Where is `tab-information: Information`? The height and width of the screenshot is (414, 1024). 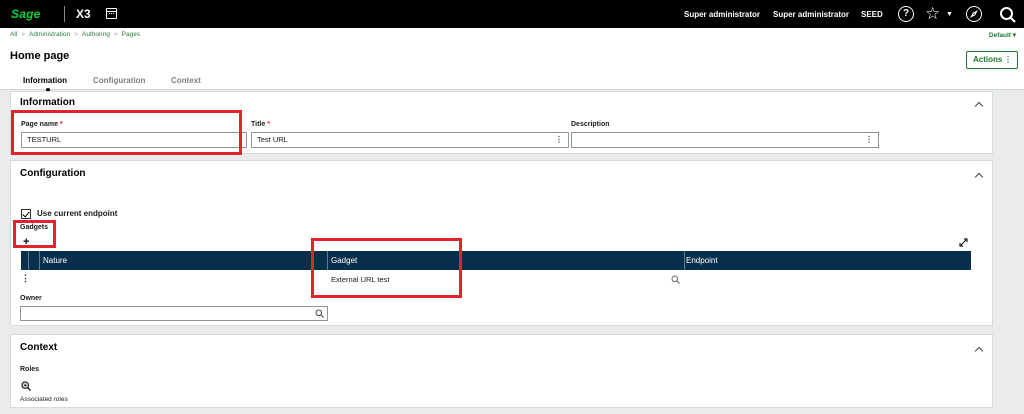 tab-information: Information is located at coordinates (45, 80).